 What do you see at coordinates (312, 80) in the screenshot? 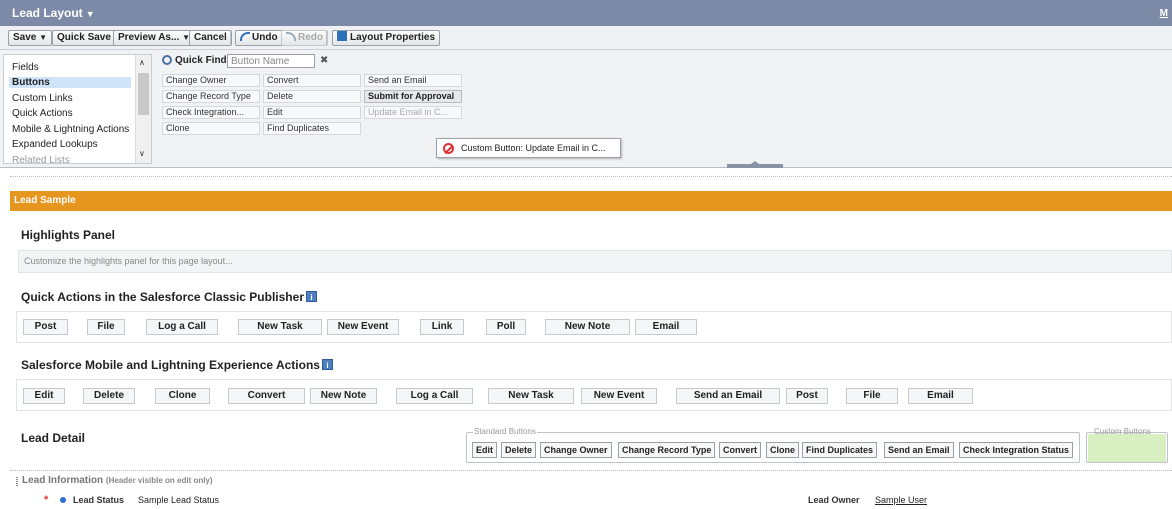
I see `palette-button-convert: Convert` at bounding box center [312, 80].